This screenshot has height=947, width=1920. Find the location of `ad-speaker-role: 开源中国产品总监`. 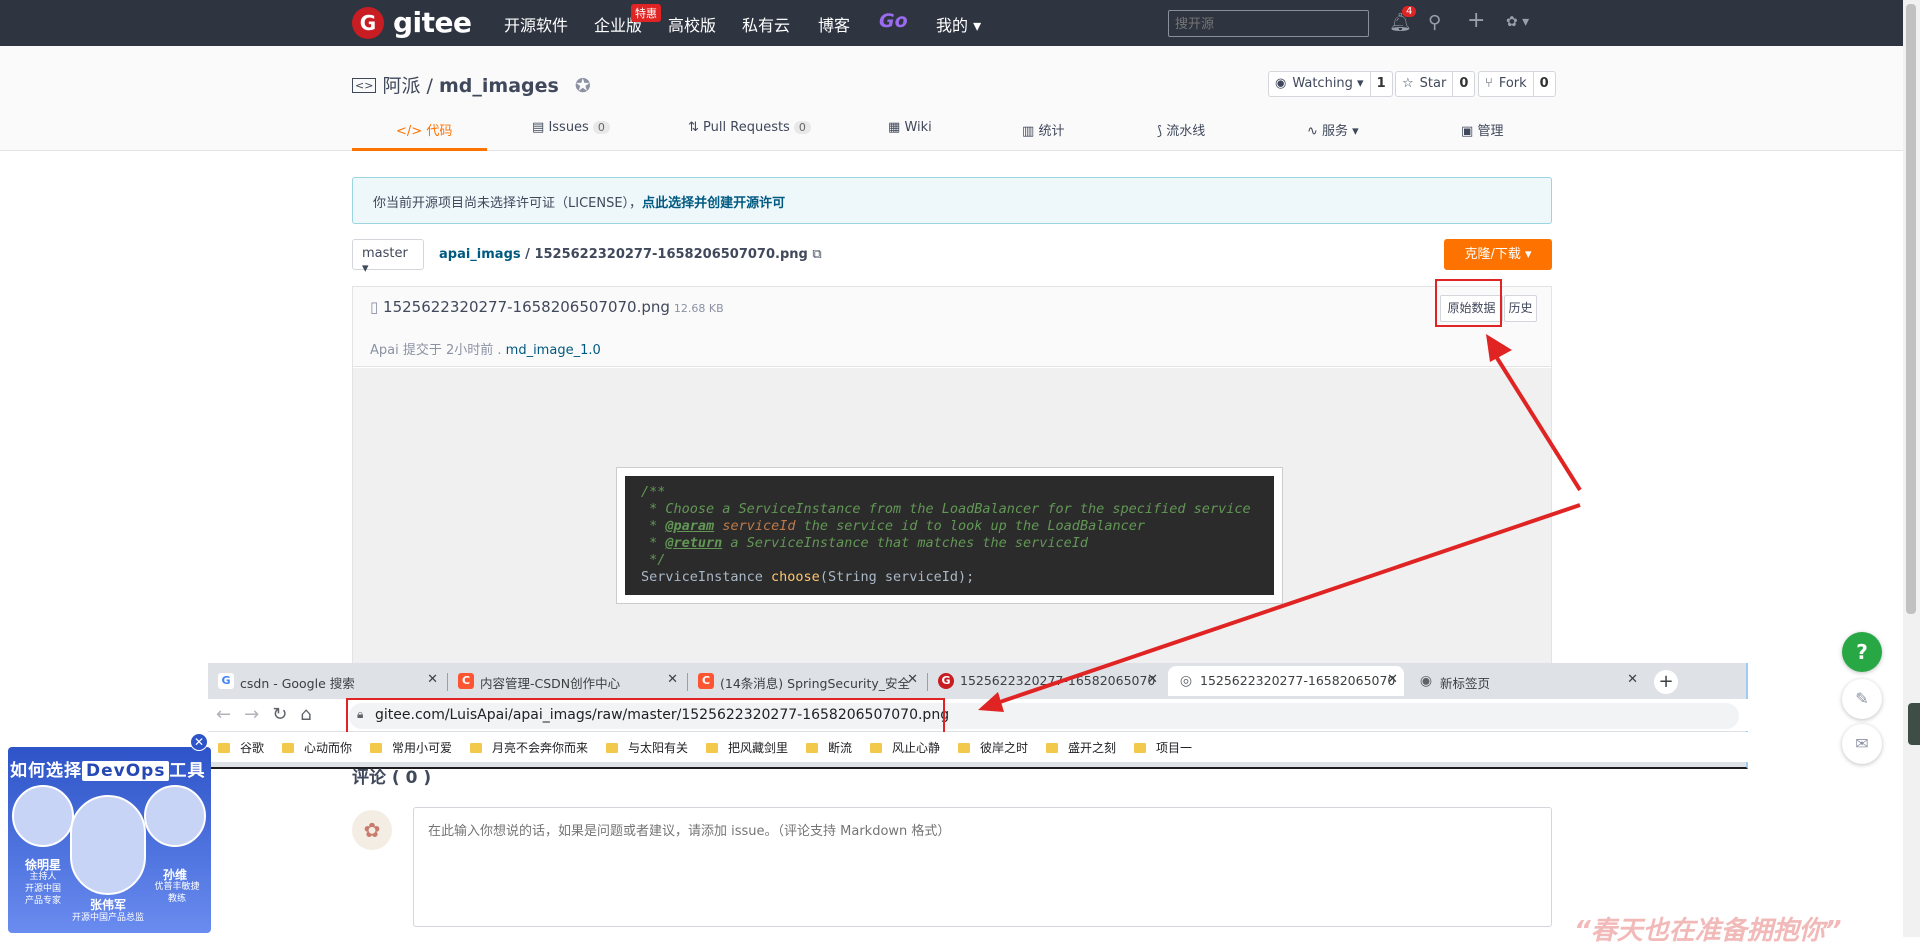

ad-speaker-role: 开源中国产品总监 is located at coordinates (107, 918).